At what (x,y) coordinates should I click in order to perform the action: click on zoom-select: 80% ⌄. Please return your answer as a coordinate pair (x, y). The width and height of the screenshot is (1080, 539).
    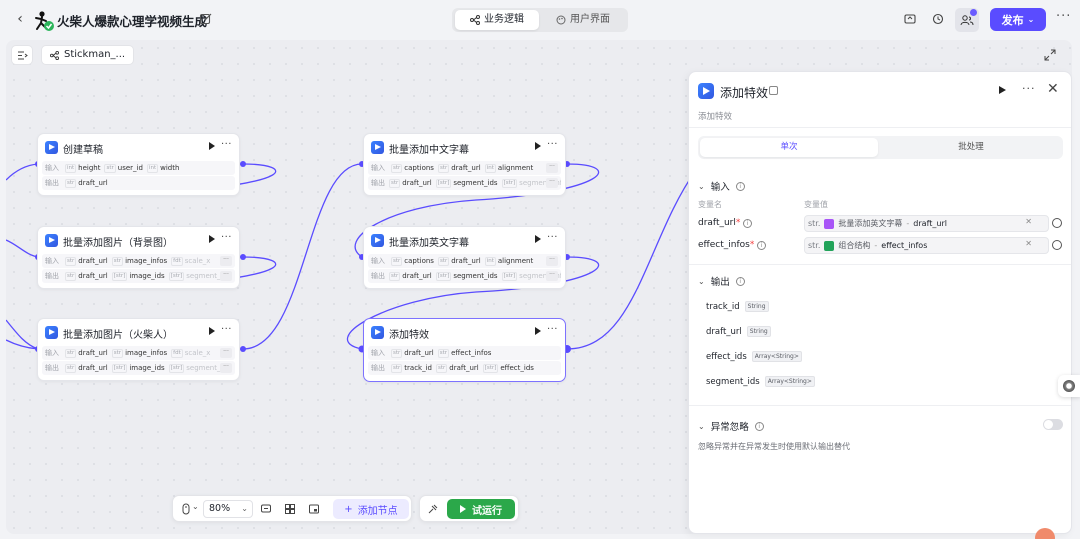
    Looking at the image, I should click on (228, 509).